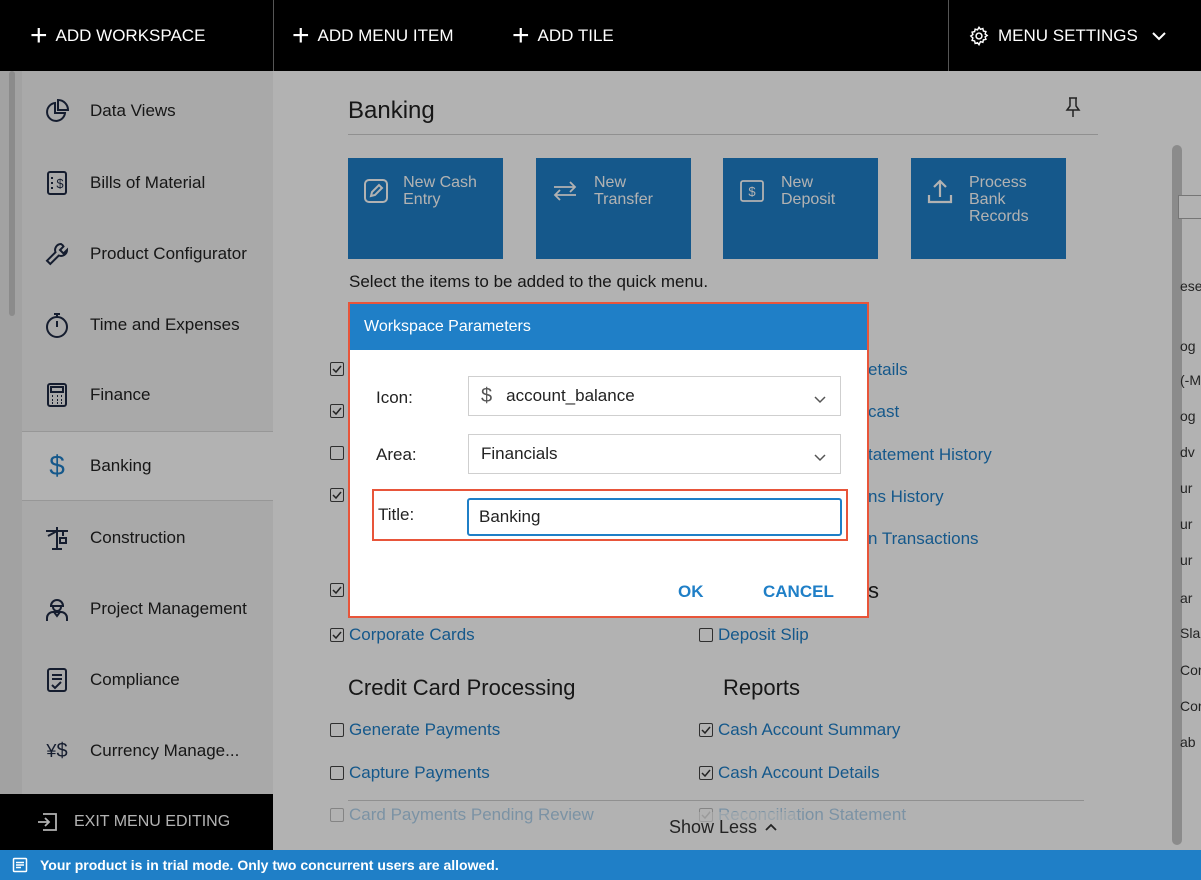 This screenshot has width=1201, height=880. Describe the element at coordinates (798, 592) in the screenshot. I see `cancel-button: CANCEL` at that location.